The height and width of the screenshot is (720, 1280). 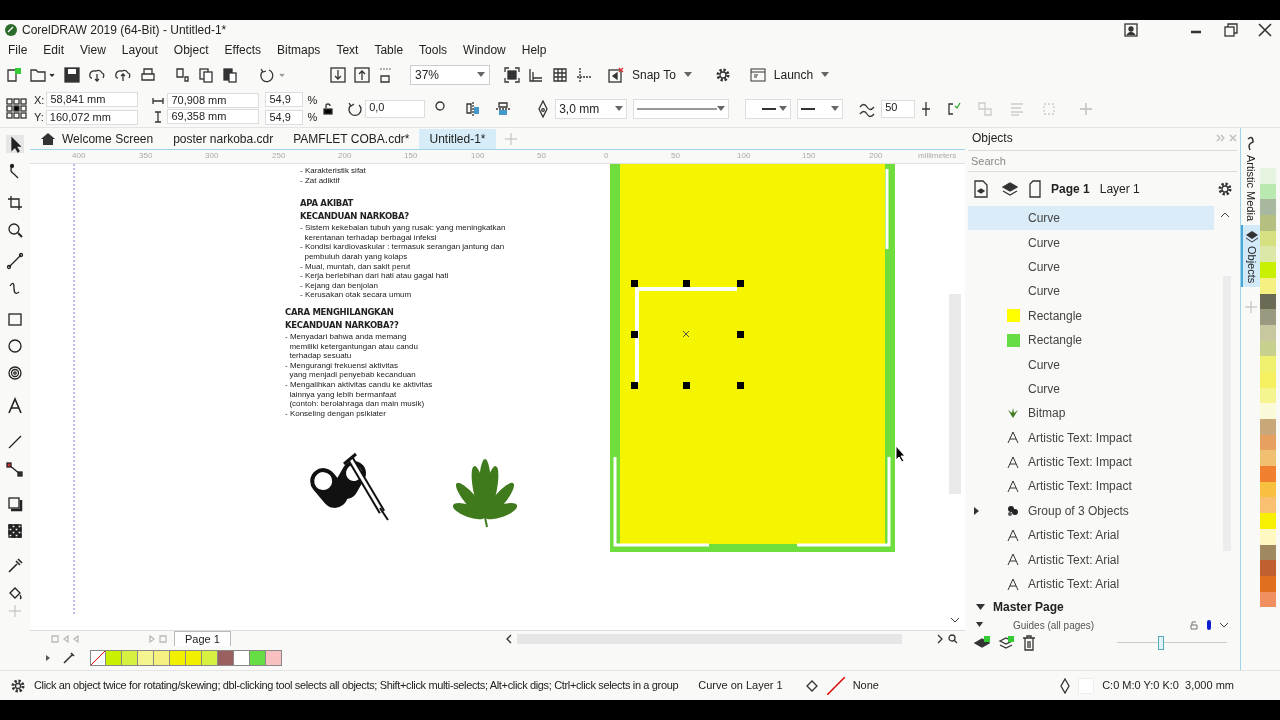 I want to click on expand-icon, so click(x=48, y=658).